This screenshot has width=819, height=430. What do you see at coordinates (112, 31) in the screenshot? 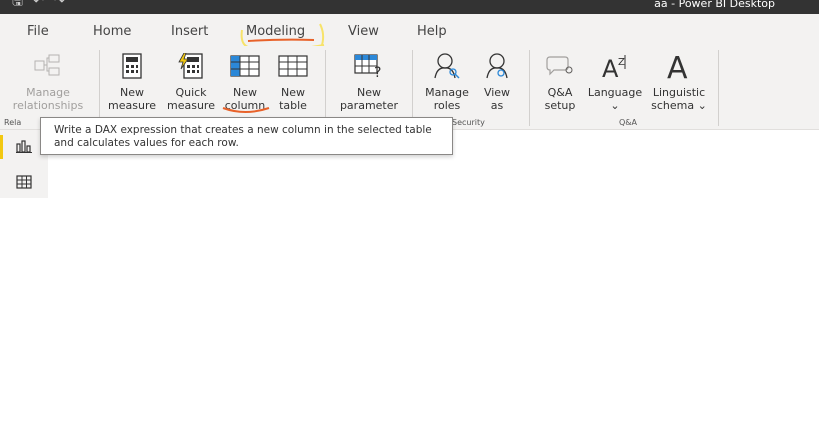
I see `tab-home: Home` at bounding box center [112, 31].